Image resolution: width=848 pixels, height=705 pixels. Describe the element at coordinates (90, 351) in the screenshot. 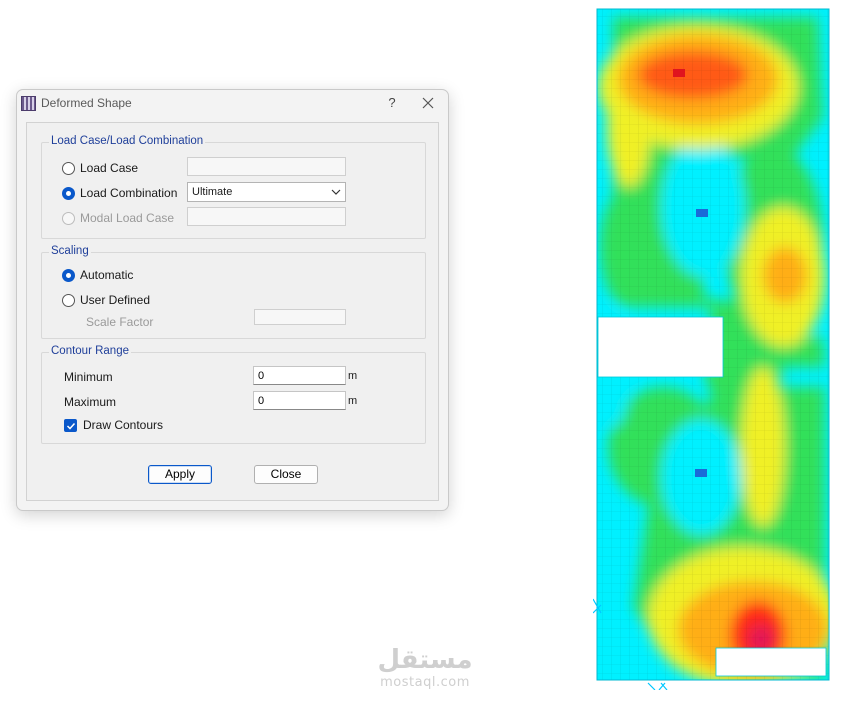

I see `contour-range-group-title: Contour Range` at that location.